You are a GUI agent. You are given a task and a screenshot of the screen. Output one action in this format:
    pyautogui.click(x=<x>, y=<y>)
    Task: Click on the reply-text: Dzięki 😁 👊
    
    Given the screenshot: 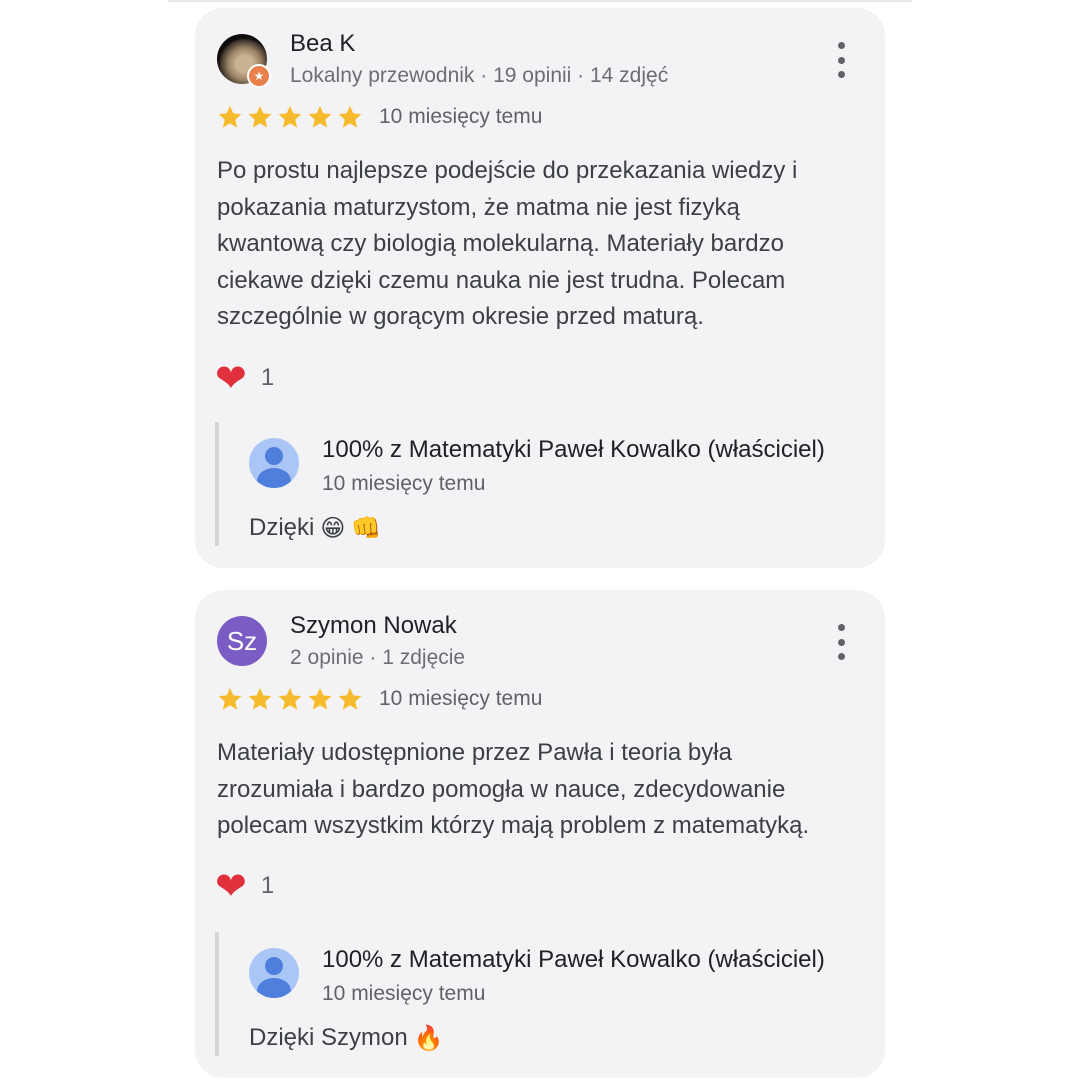 What is the action you would take?
    pyautogui.click(x=315, y=528)
    